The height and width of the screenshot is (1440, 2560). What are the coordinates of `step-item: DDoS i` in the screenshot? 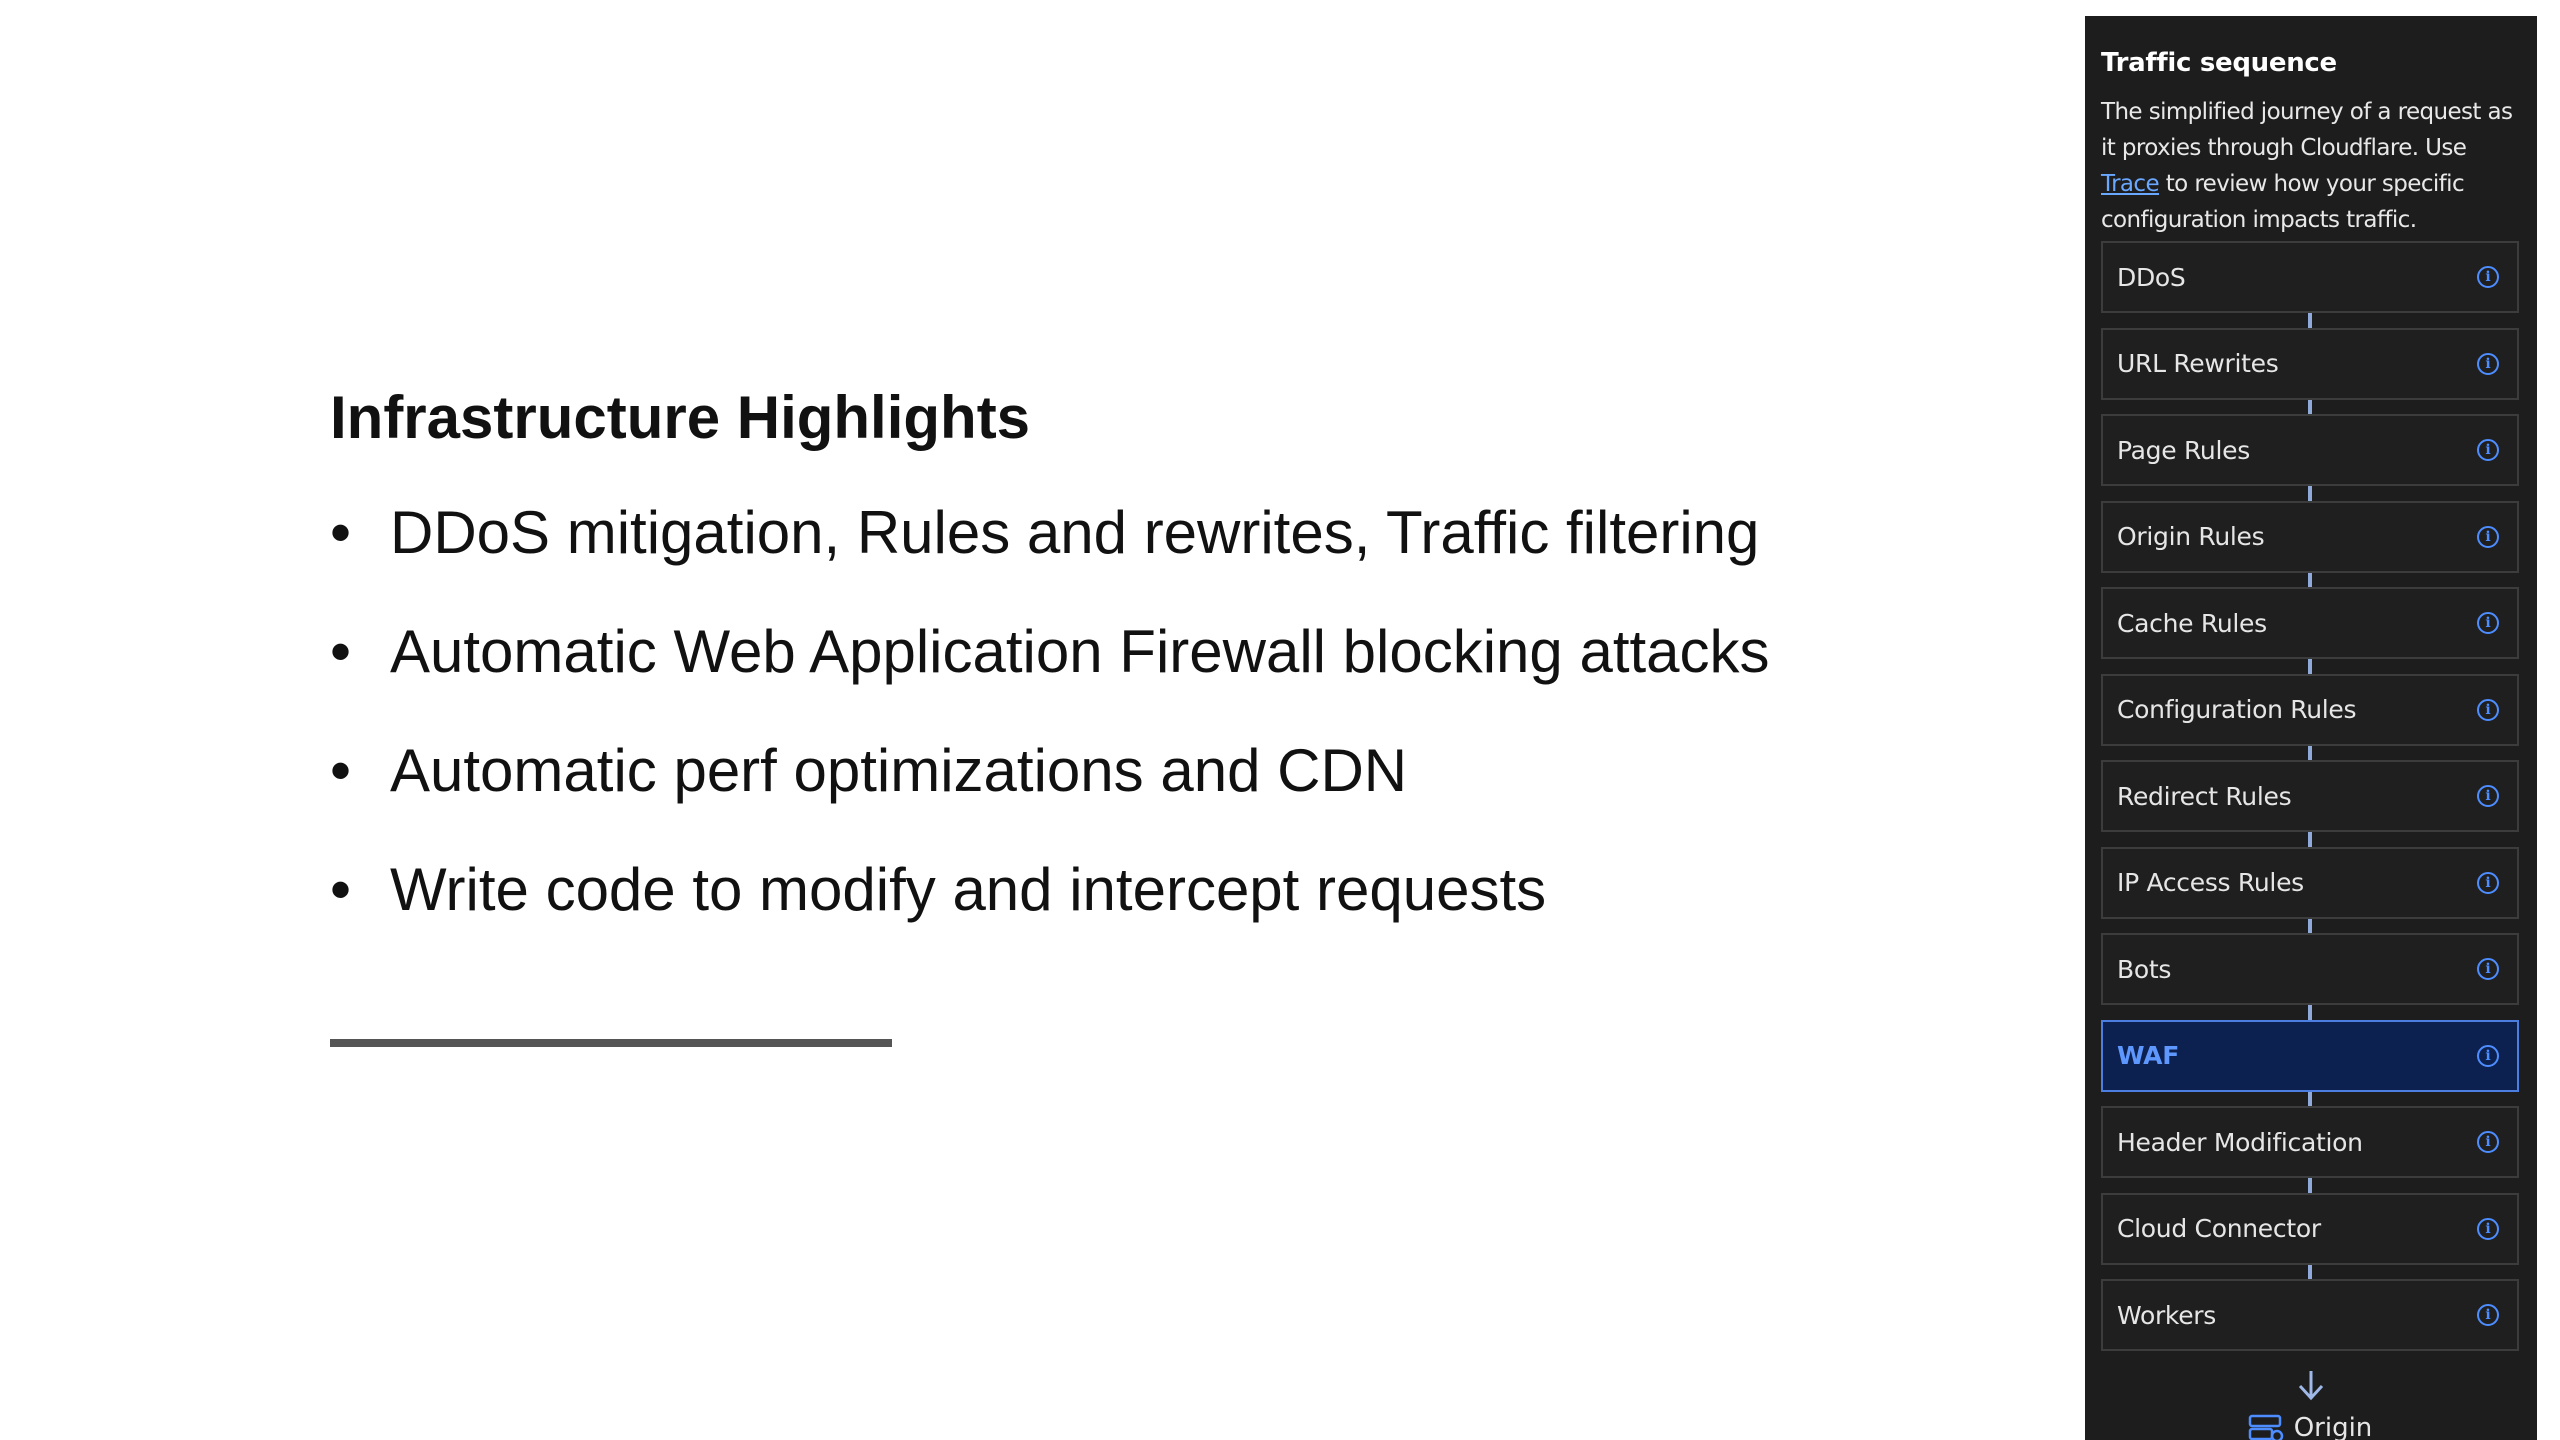 It's located at (2310, 284).